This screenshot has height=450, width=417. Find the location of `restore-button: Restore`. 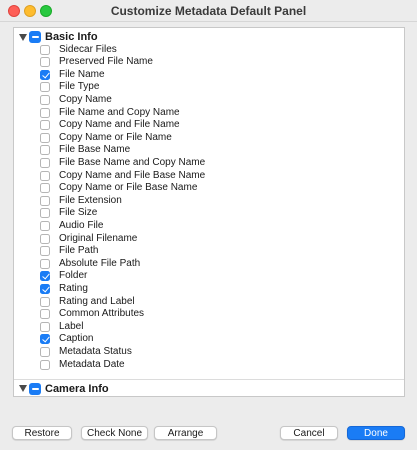

restore-button: Restore is located at coordinates (42, 433).